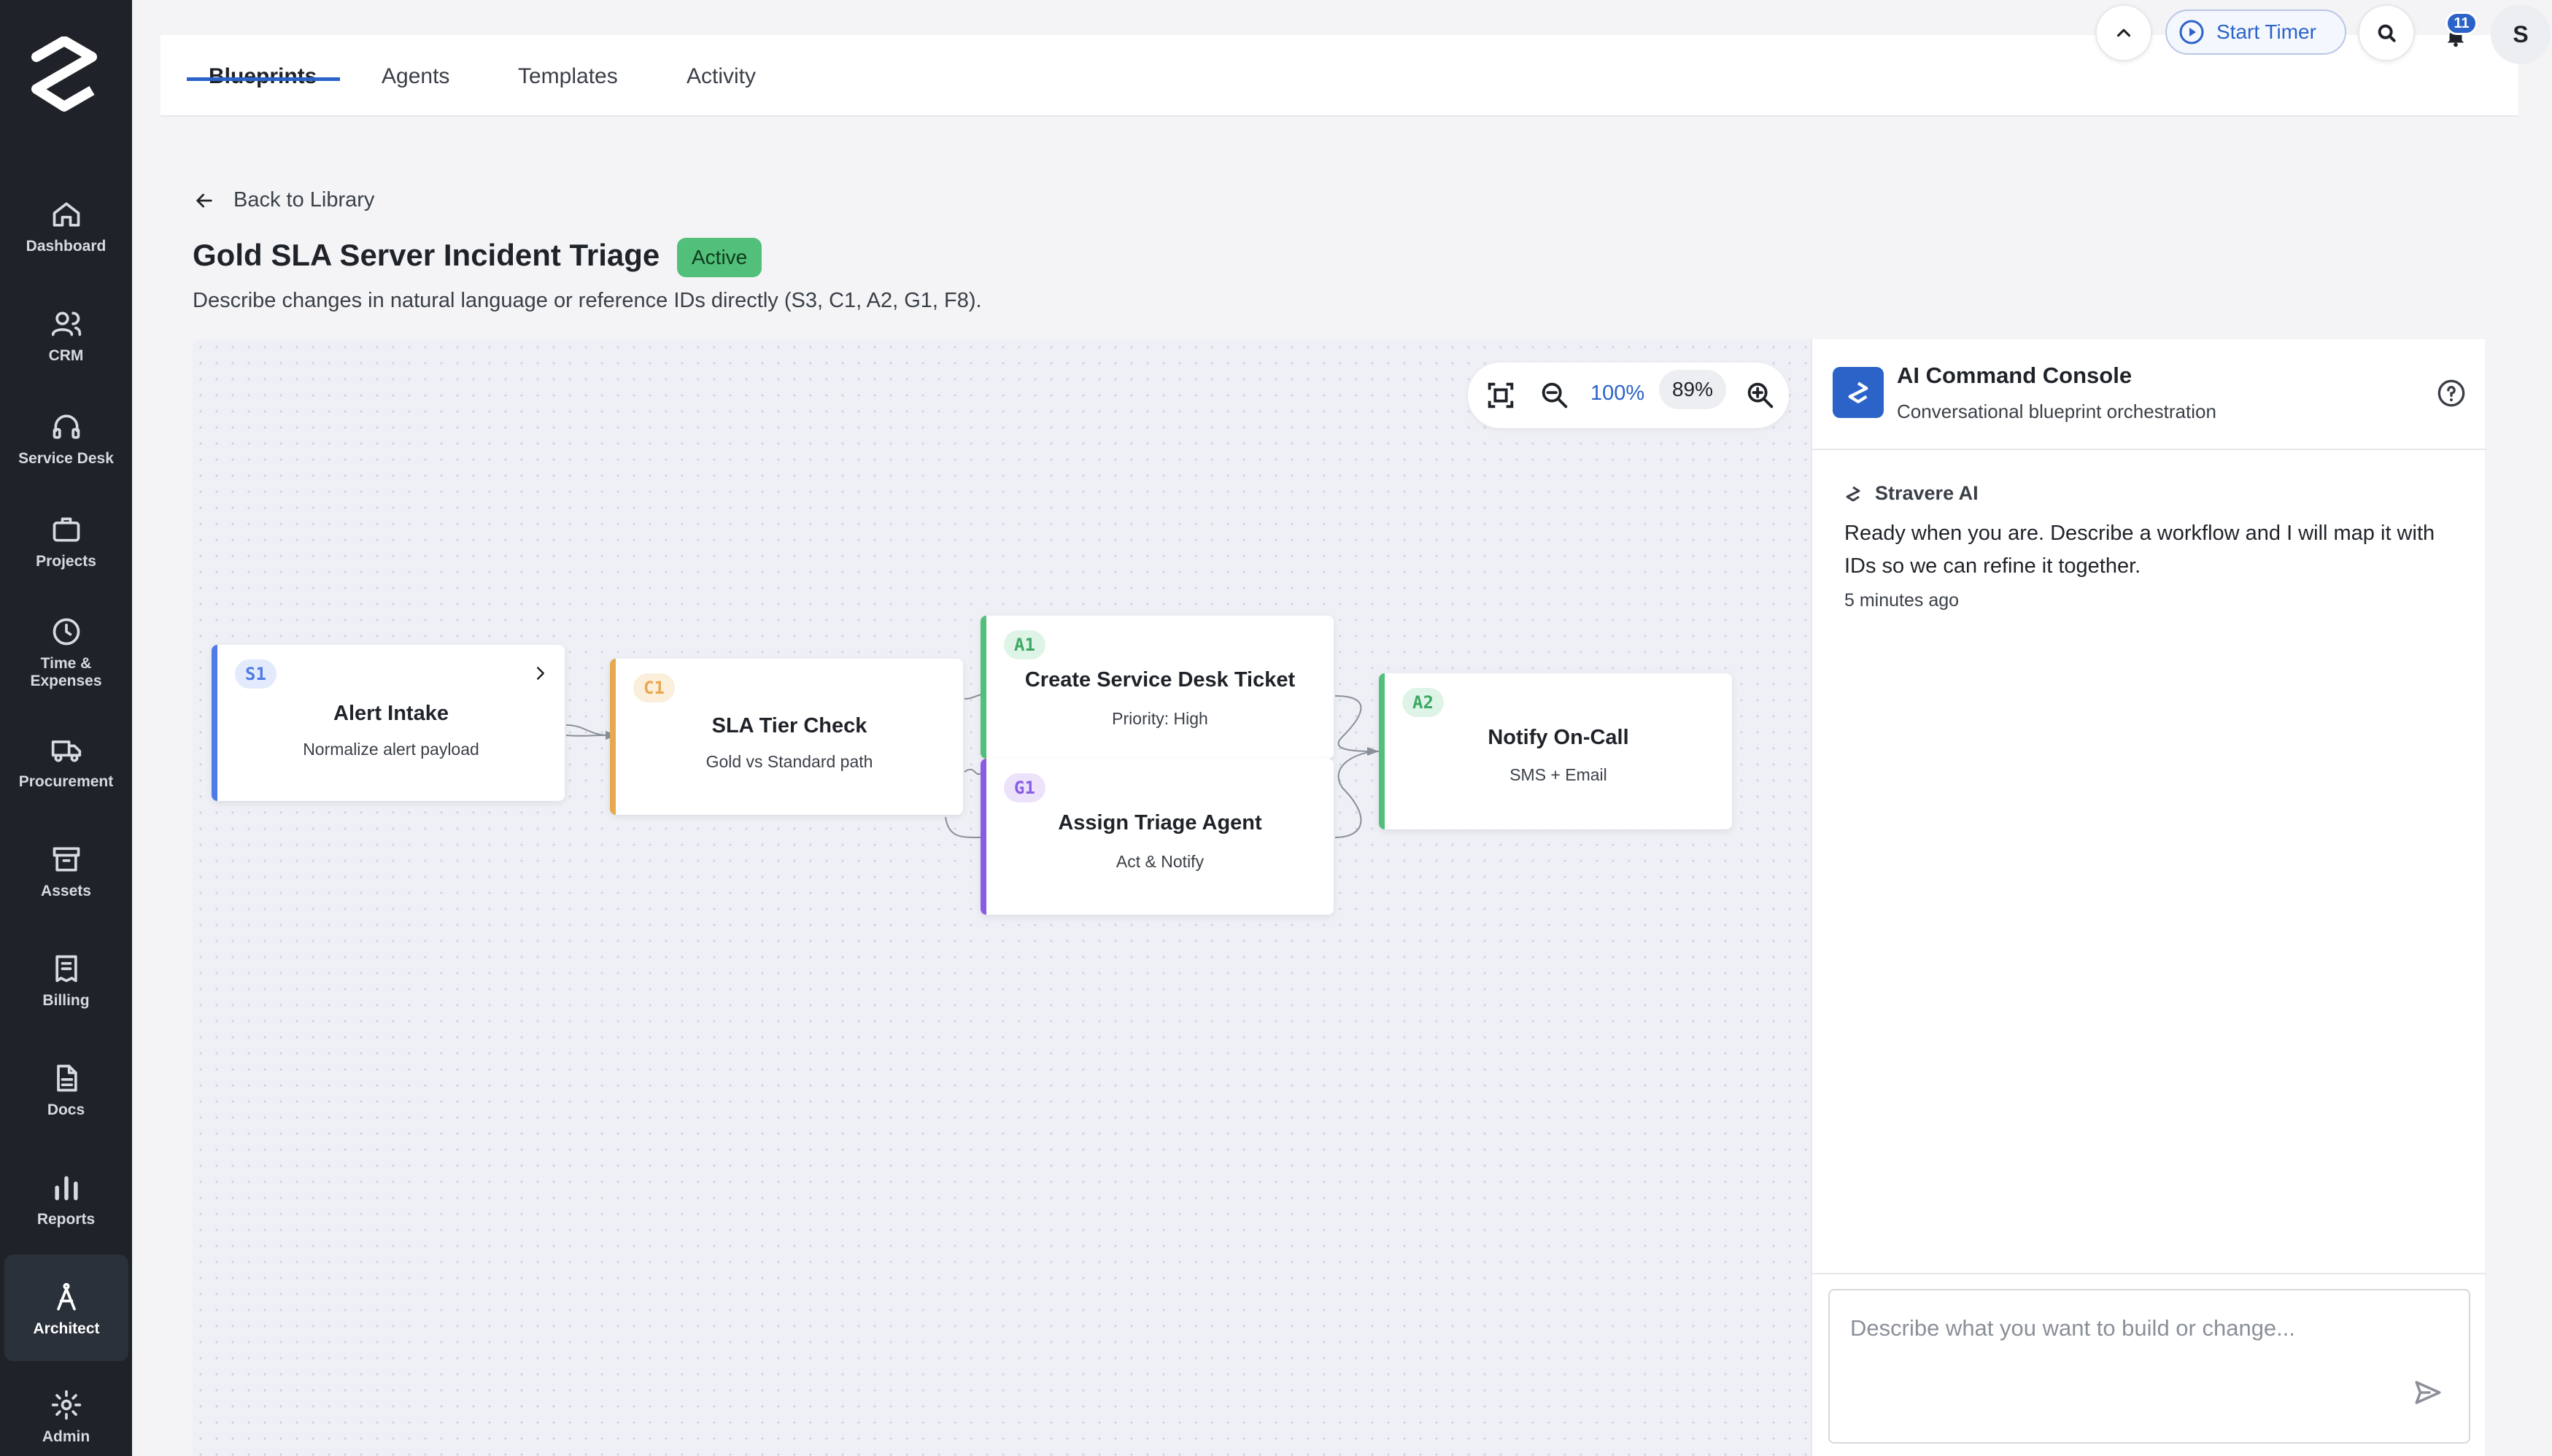 This screenshot has height=1456, width=2552. Describe the element at coordinates (1617, 393) in the screenshot. I see `zoom-level: 100%` at that location.